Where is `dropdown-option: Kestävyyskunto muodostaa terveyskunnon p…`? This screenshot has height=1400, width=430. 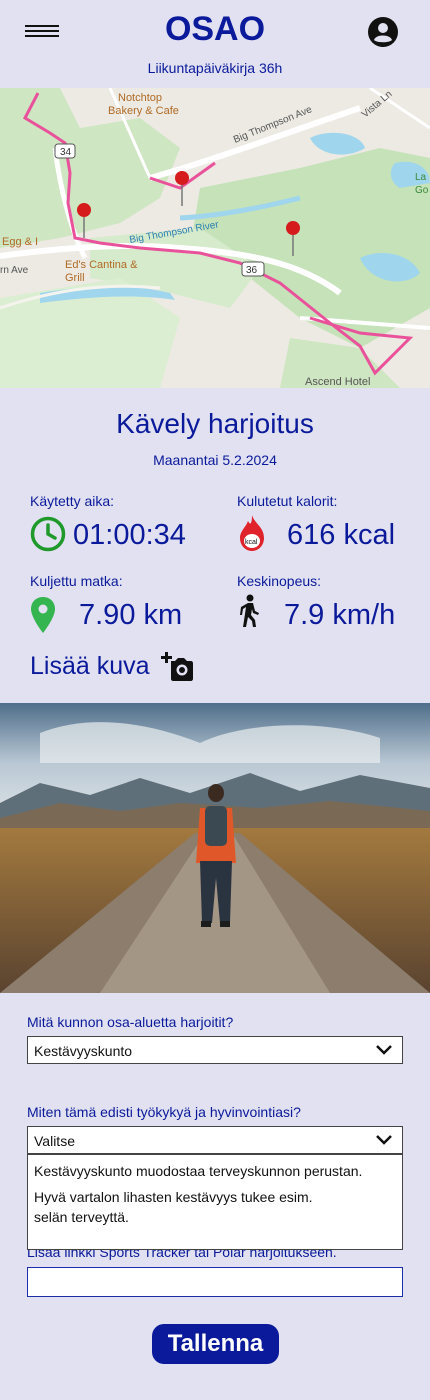 dropdown-option: Kestävyyskunto muodostaa terveyskunnon p… is located at coordinates (214, 1171).